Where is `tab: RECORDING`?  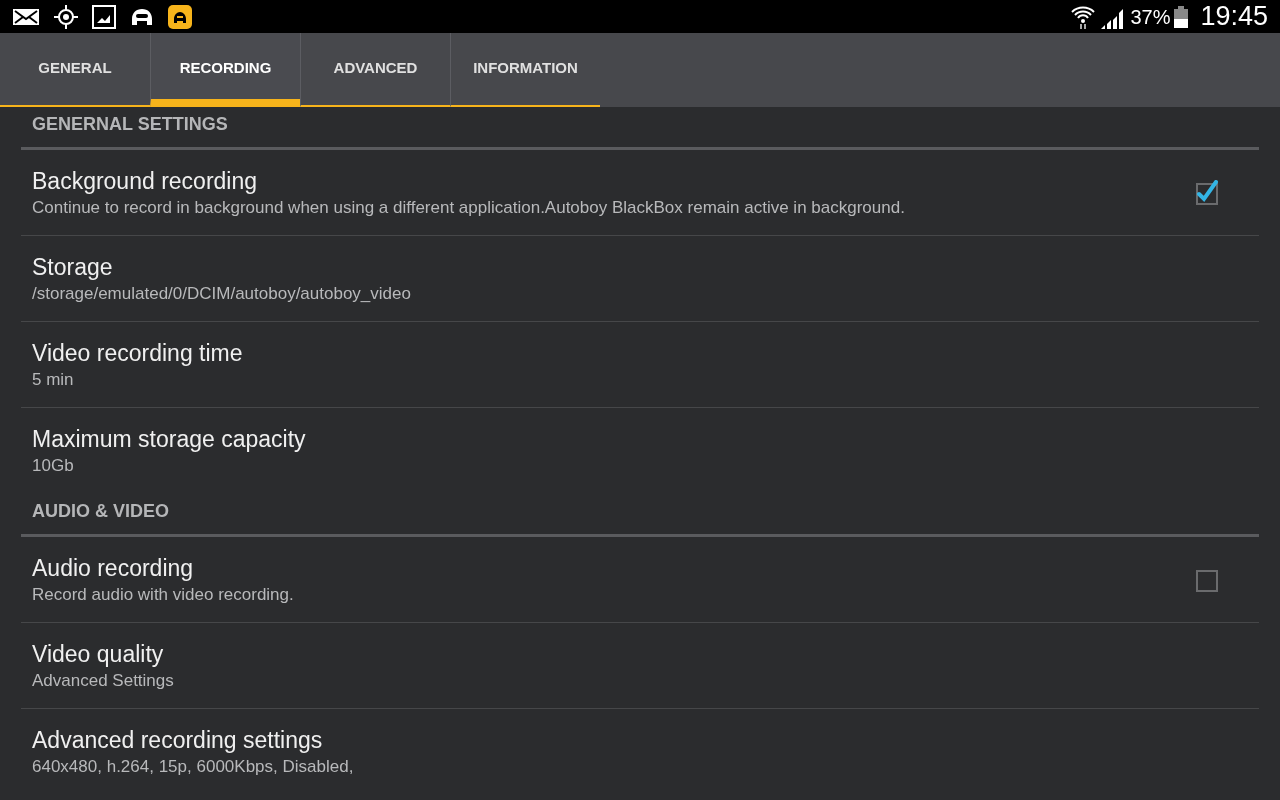
tab: RECORDING is located at coordinates (225, 70).